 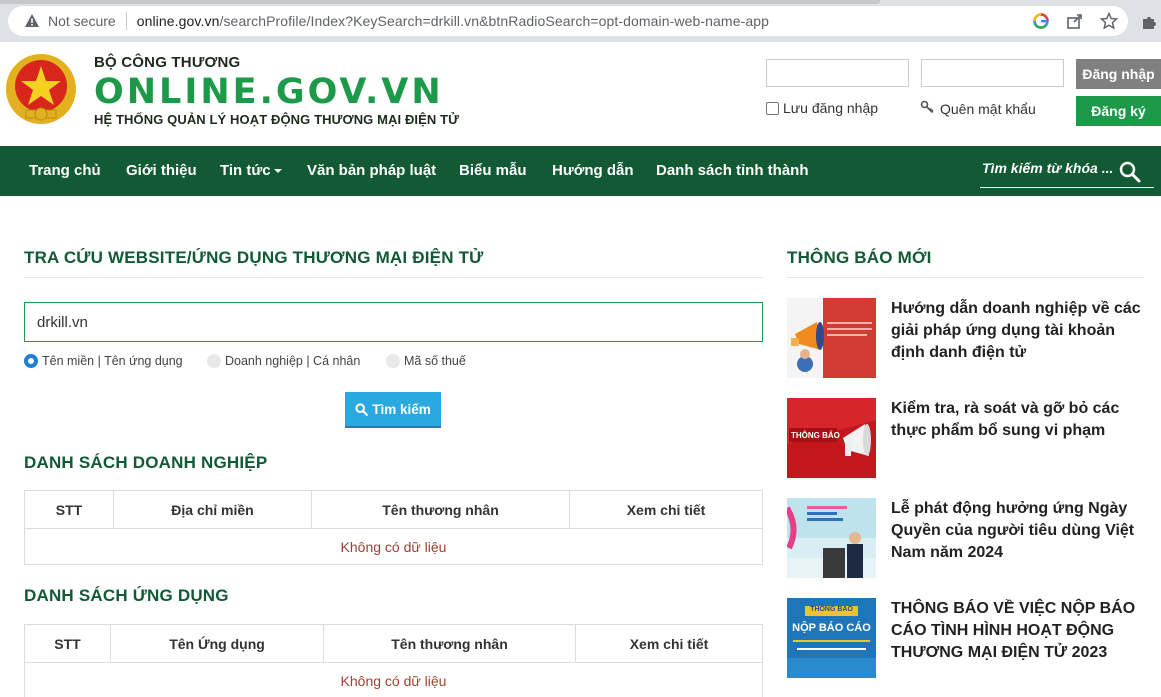 What do you see at coordinates (992, 73) in the screenshot?
I see `password-input` at bounding box center [992, 73].